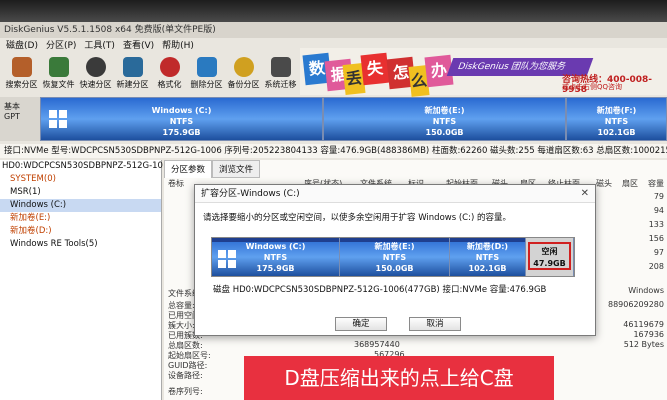 The width and height of the screenshot is (667, 400). What do you see at coordinates (185, 391) in the screenshot?
I see `param-label: 卷序列号:` at bounding box center [185, 391].